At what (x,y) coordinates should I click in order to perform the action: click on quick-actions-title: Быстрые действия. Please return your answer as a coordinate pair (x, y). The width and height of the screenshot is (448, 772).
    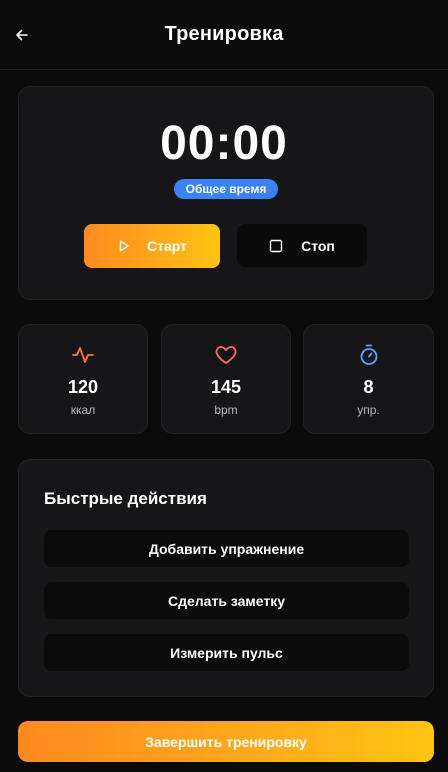
    Looking at the image, I should click on (125, 498).